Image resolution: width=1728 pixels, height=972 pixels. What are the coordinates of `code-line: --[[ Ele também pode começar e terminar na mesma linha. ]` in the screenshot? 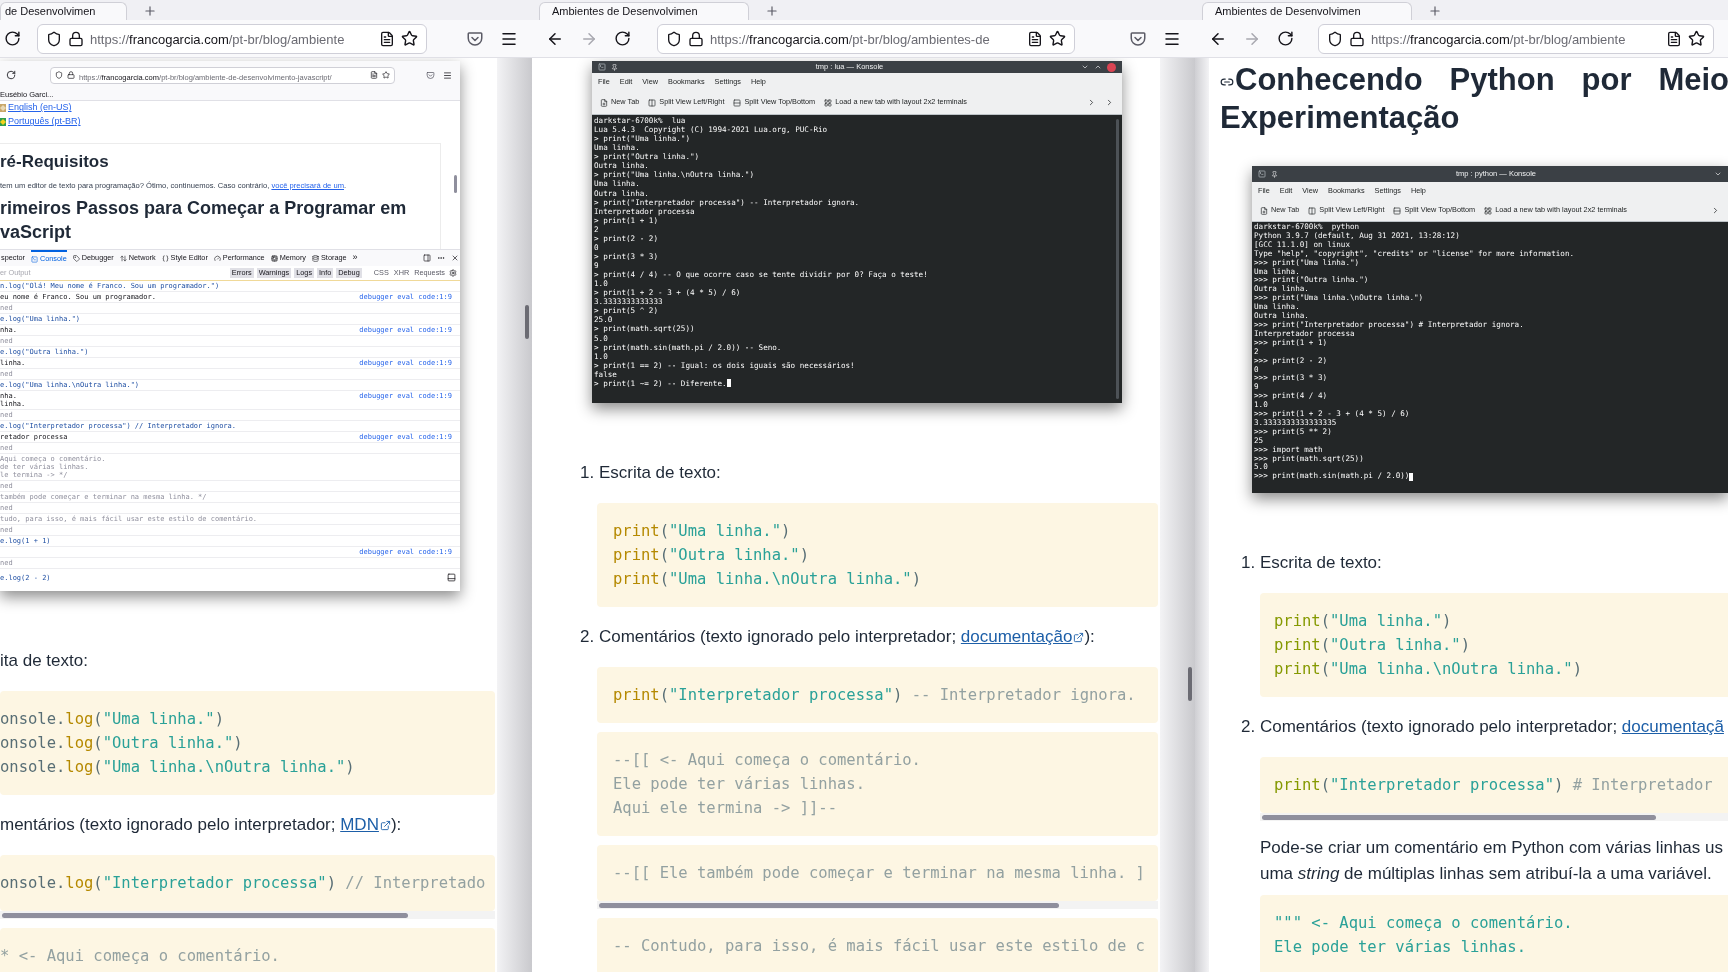 It's located at (879, 873).